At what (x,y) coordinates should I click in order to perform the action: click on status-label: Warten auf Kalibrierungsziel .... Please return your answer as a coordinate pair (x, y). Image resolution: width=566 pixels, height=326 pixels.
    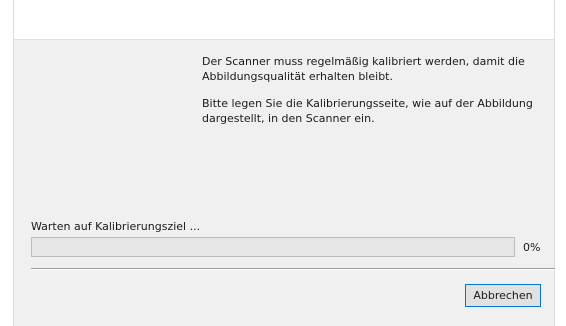
    Looking at the image, I should click on (116, 226).